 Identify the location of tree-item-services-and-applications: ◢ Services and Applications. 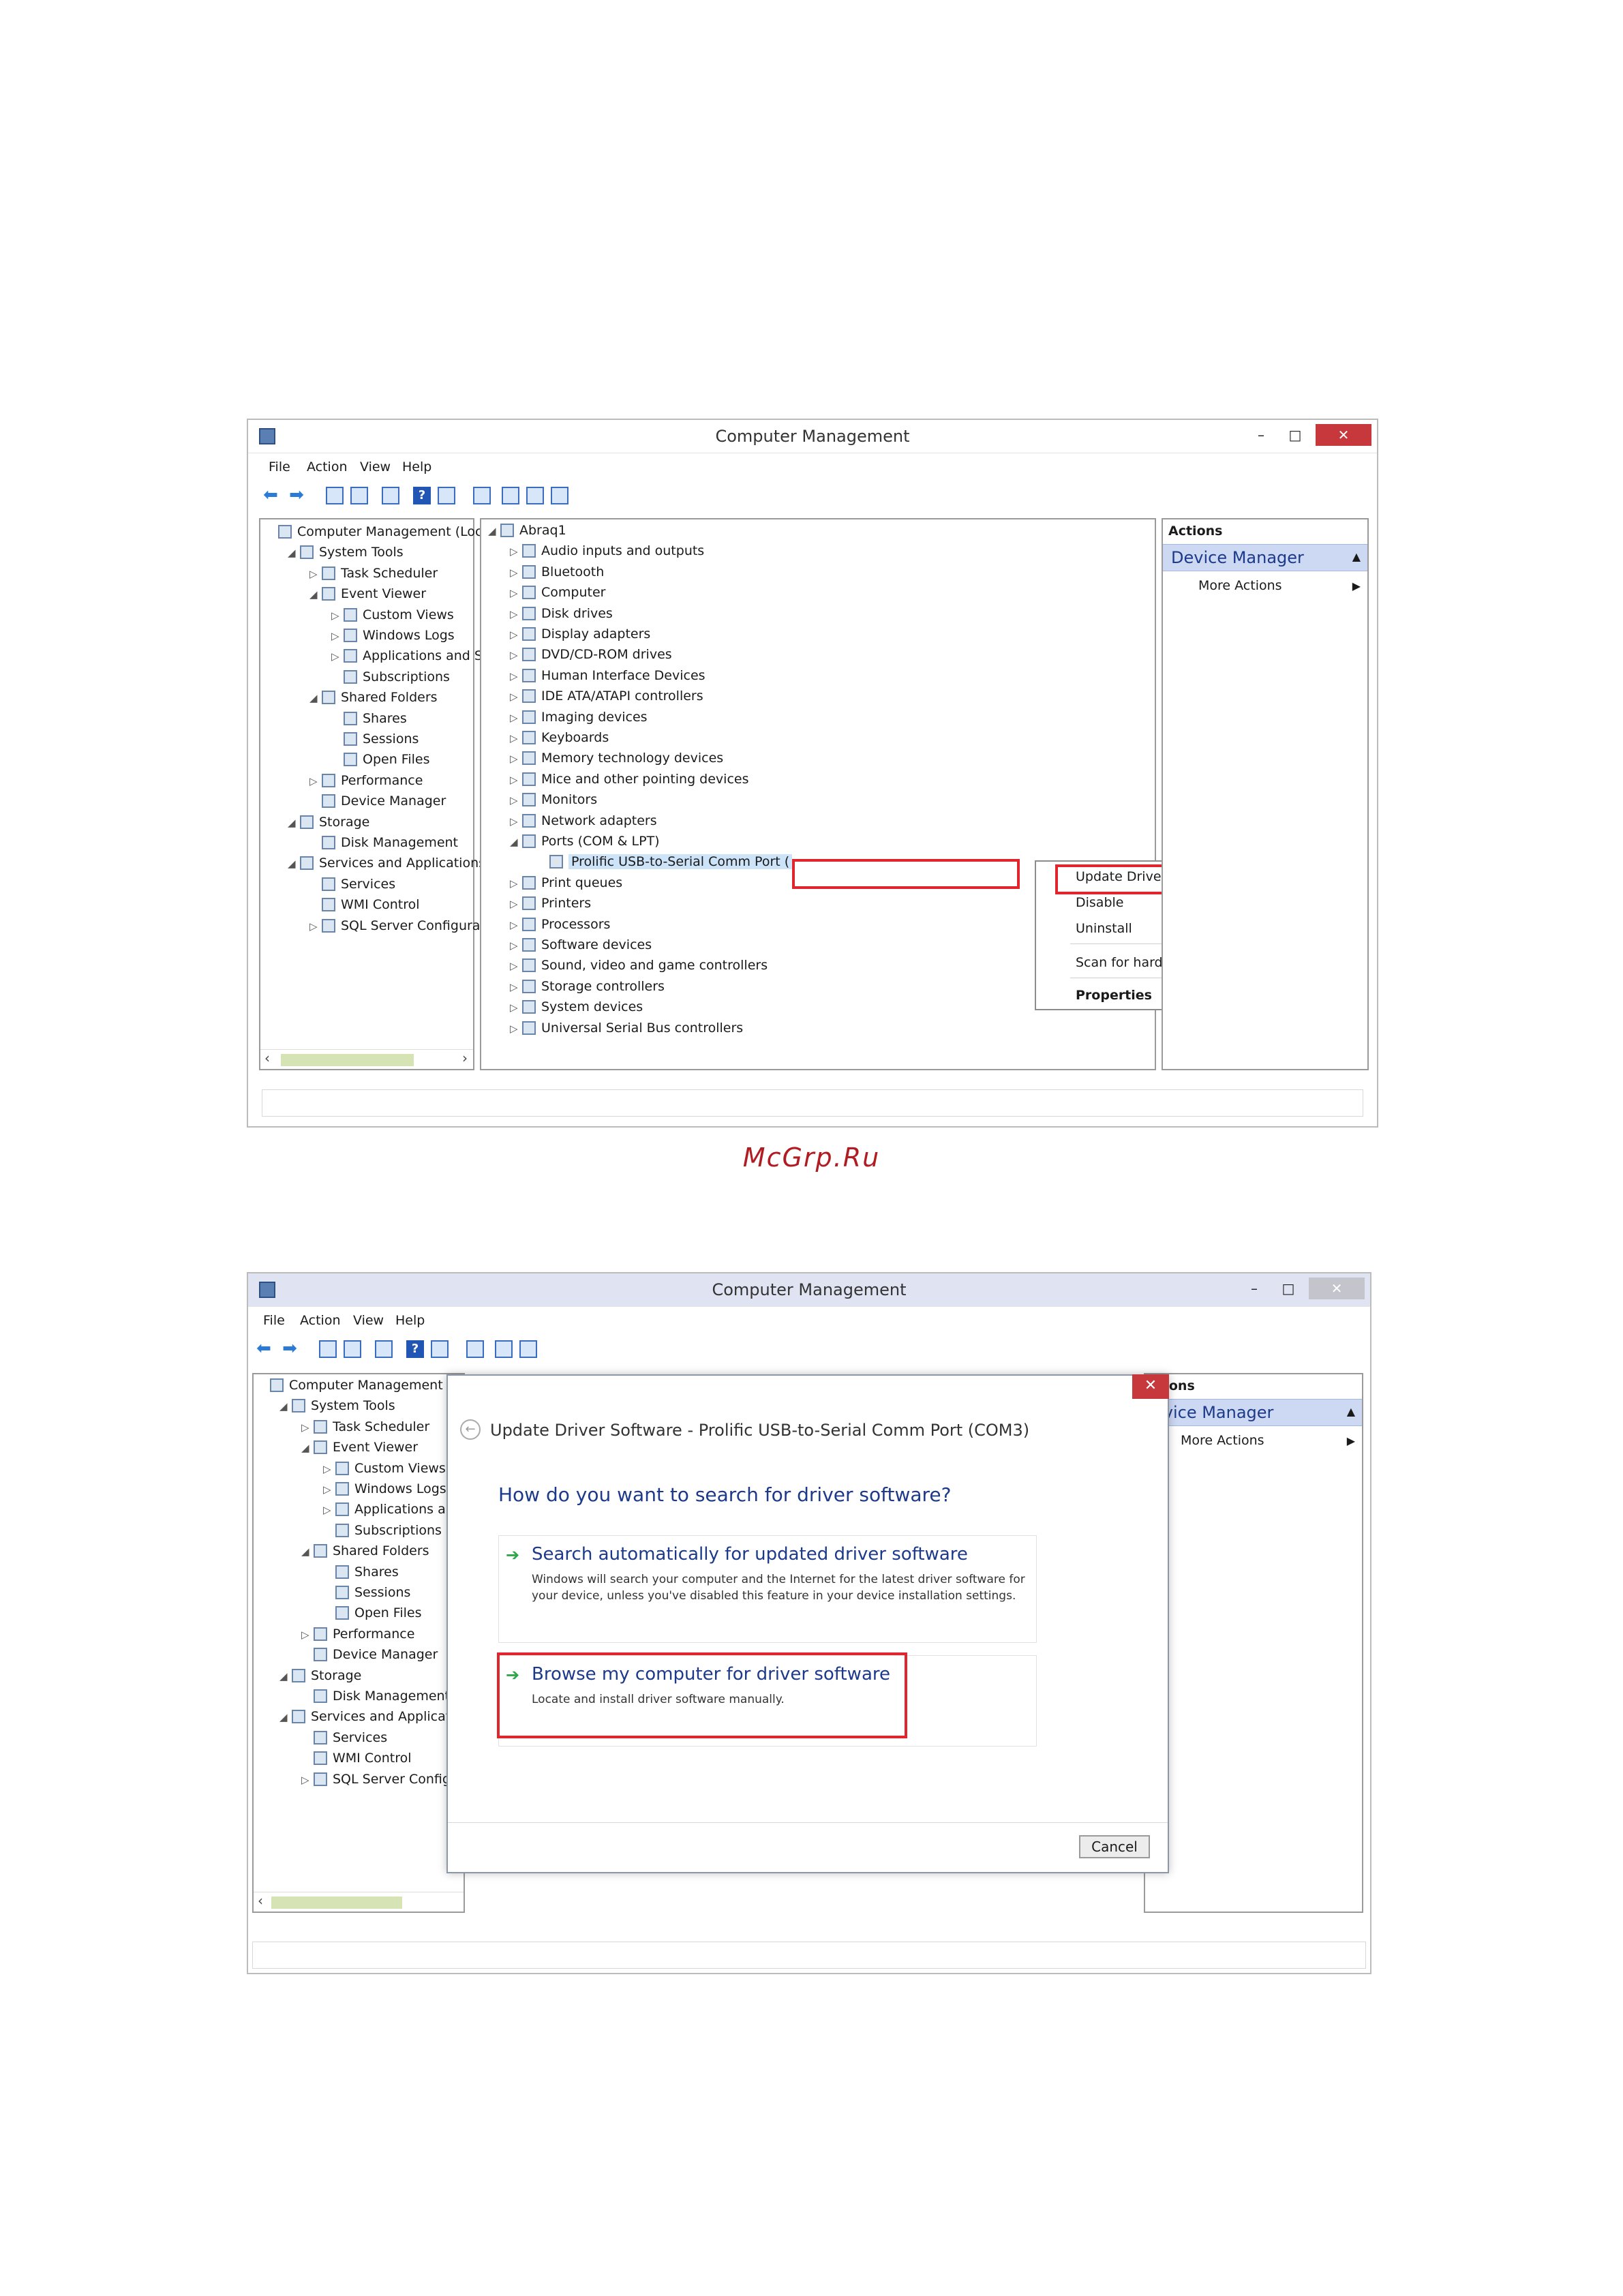
(387, 863).